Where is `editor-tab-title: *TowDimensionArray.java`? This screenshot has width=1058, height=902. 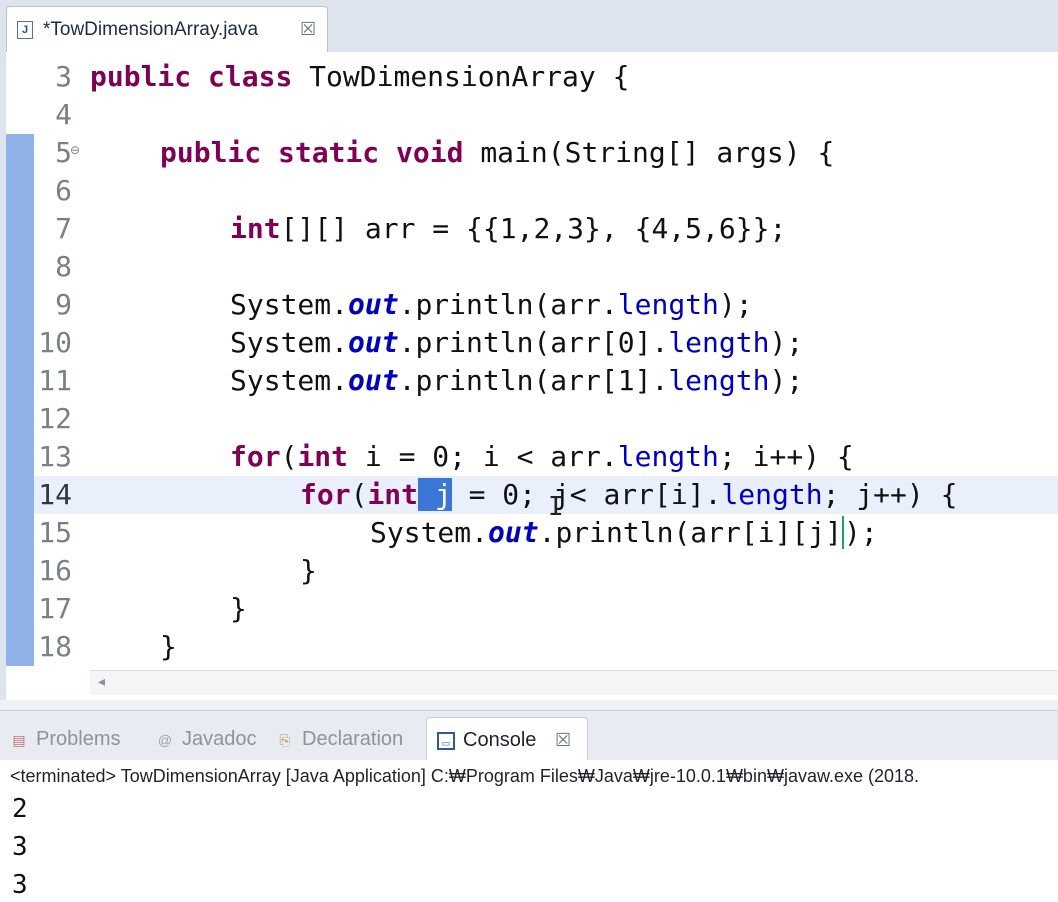
editor-tab-title: *TowDimensionArray.java is located at coordinates (151, 29).